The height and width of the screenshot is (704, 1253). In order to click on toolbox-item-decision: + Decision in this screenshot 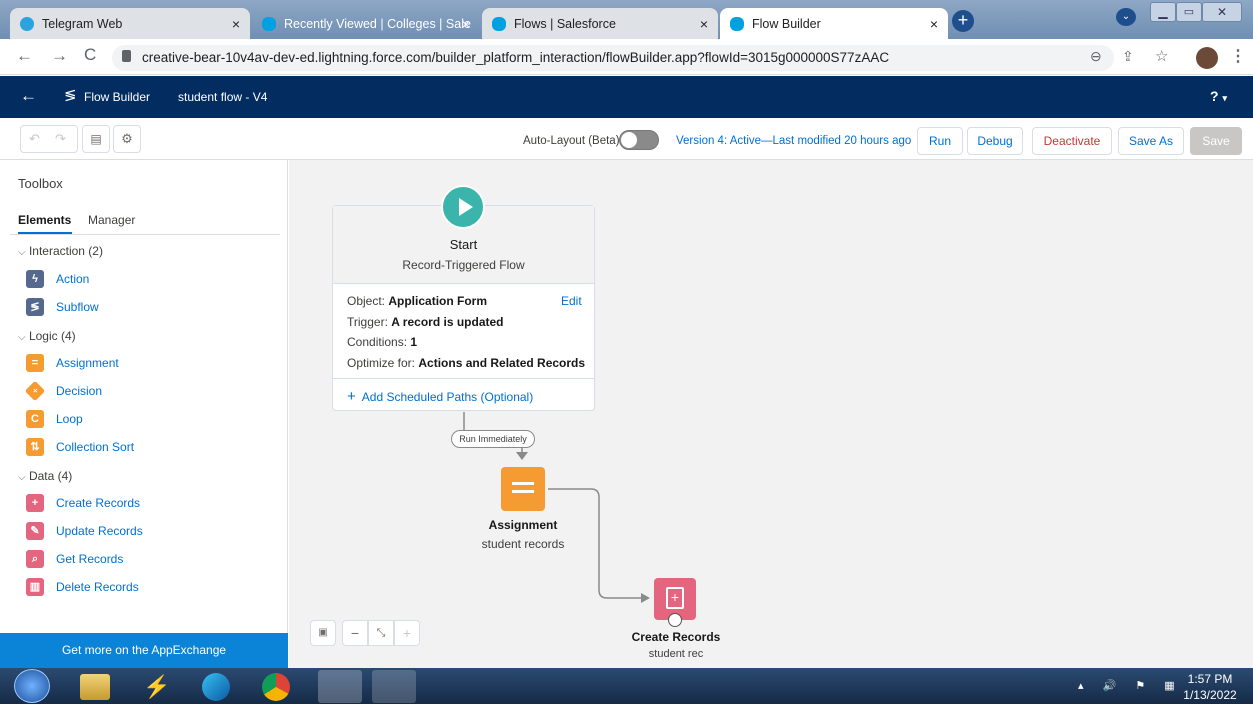, I will do `click(63, 391)`.